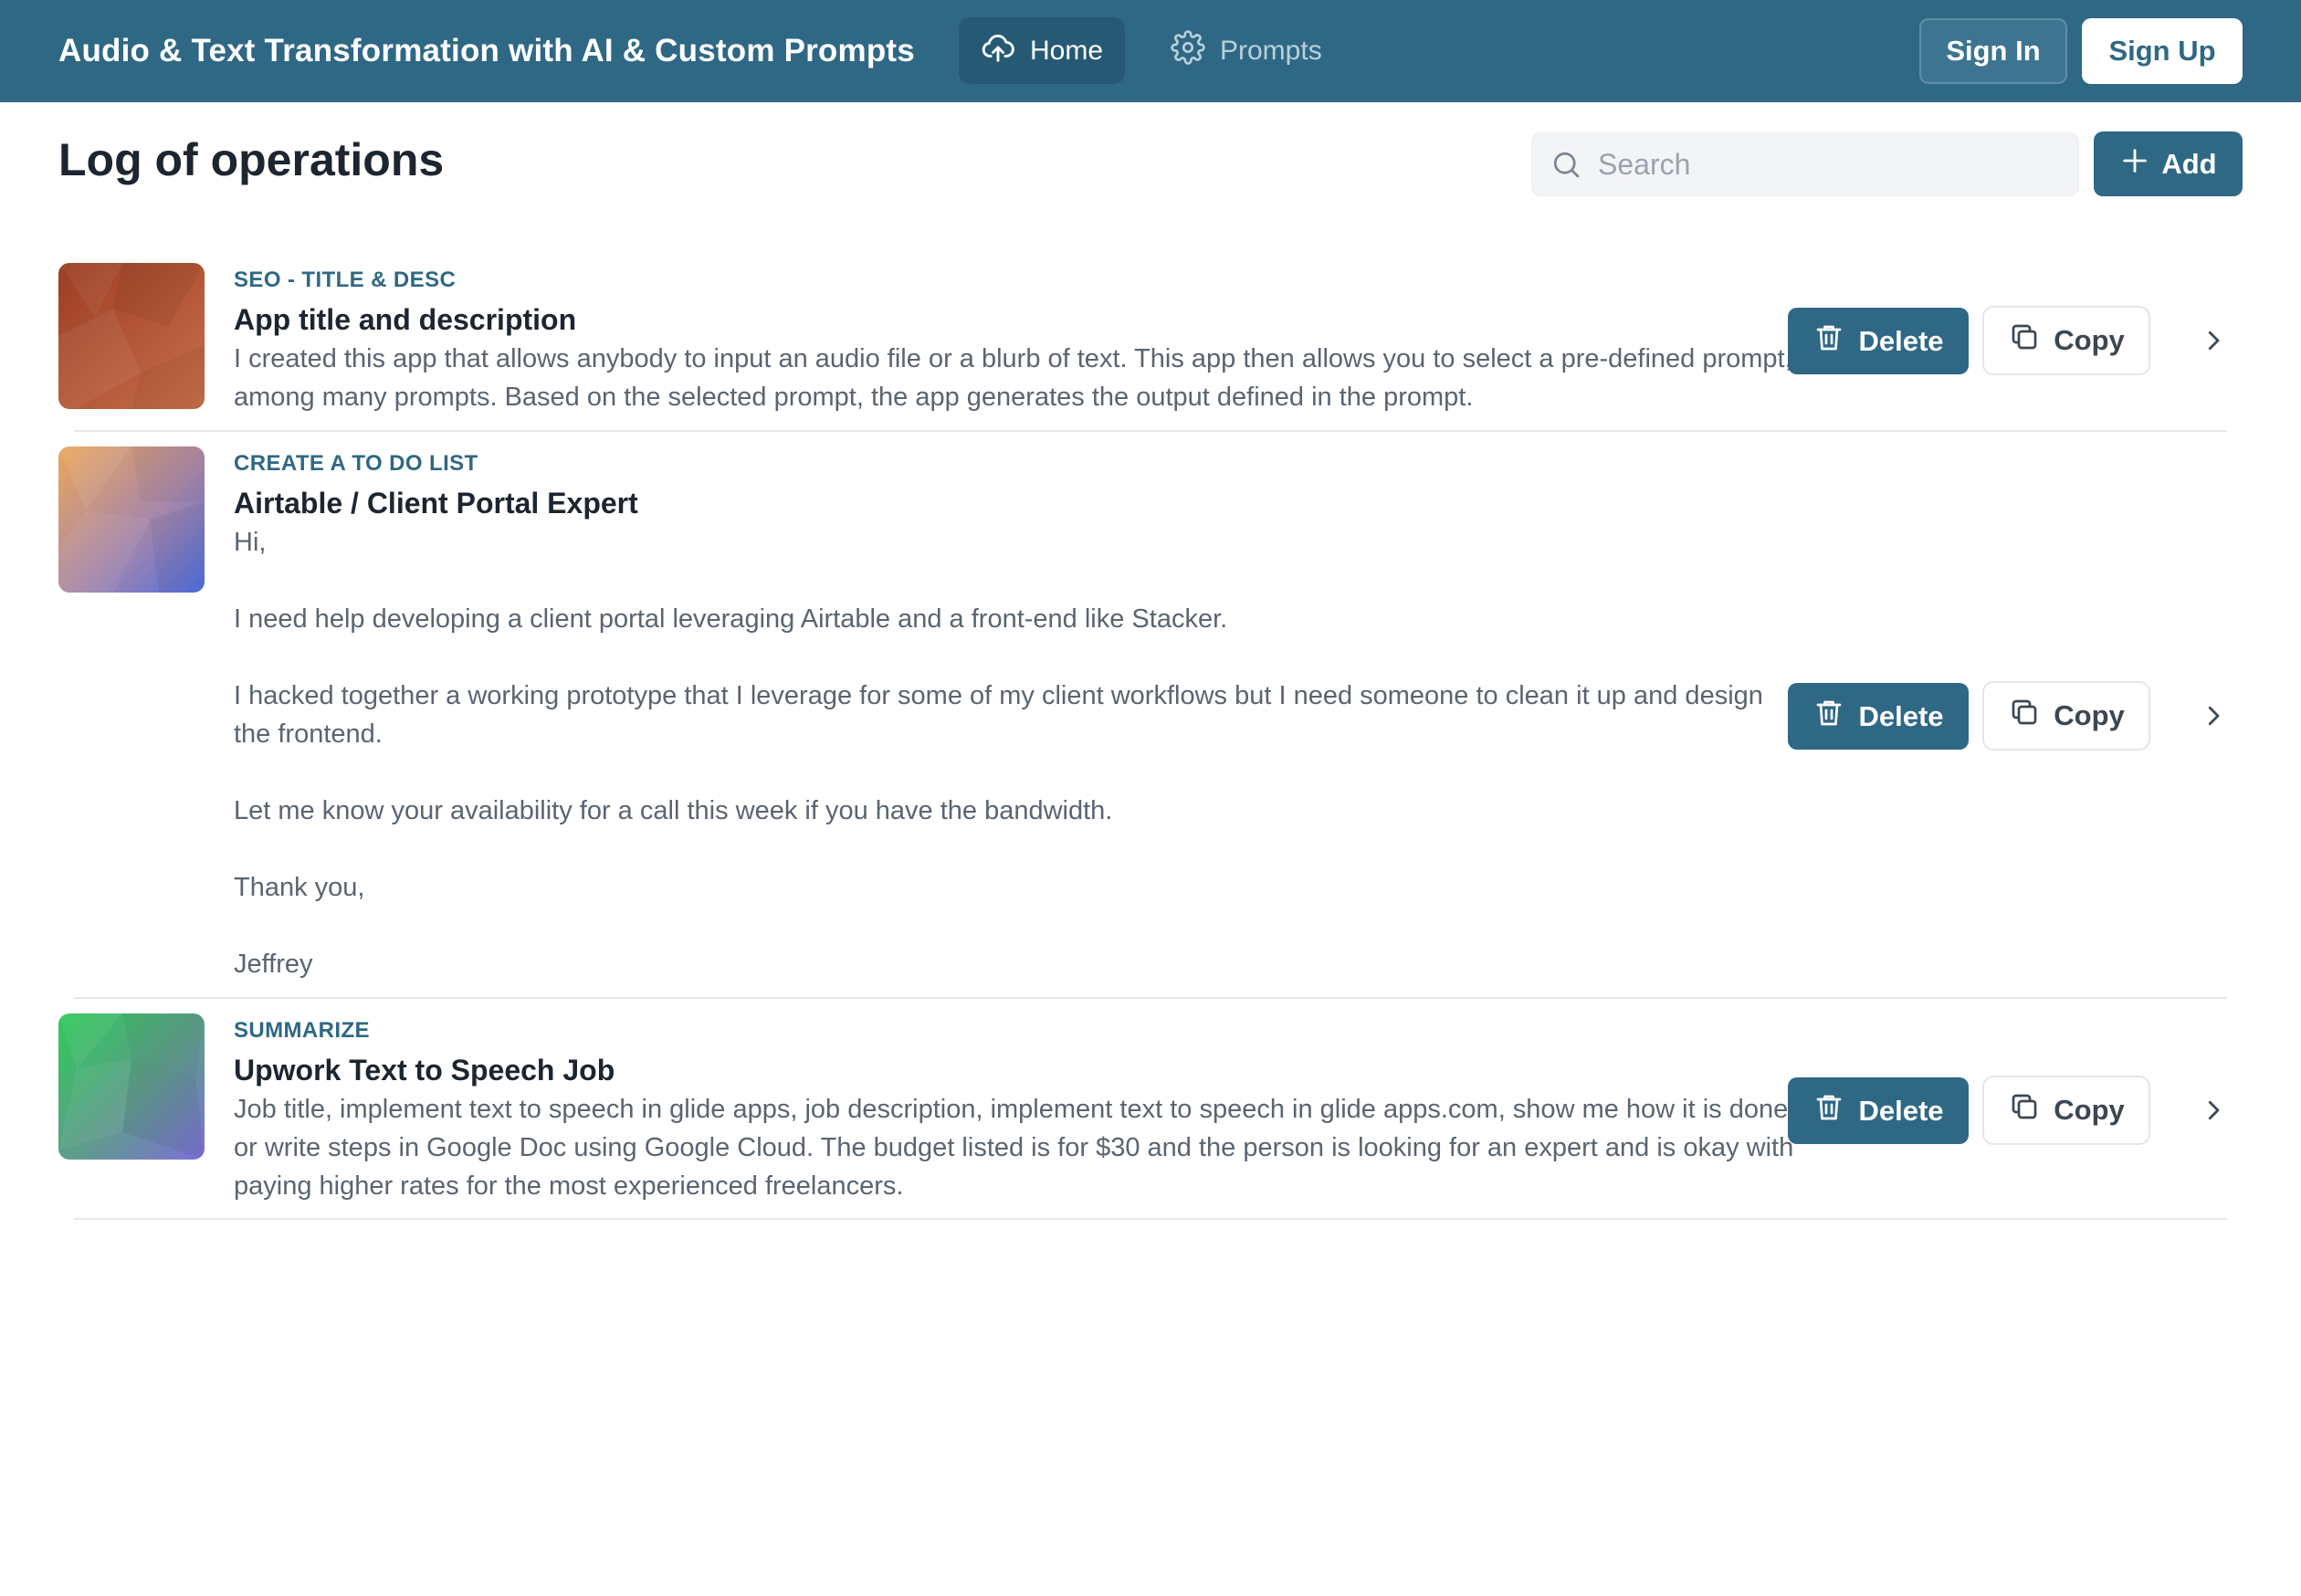 This screenshot has width=2301, height=1596. I want to click on search-box, so click(1805, 164).